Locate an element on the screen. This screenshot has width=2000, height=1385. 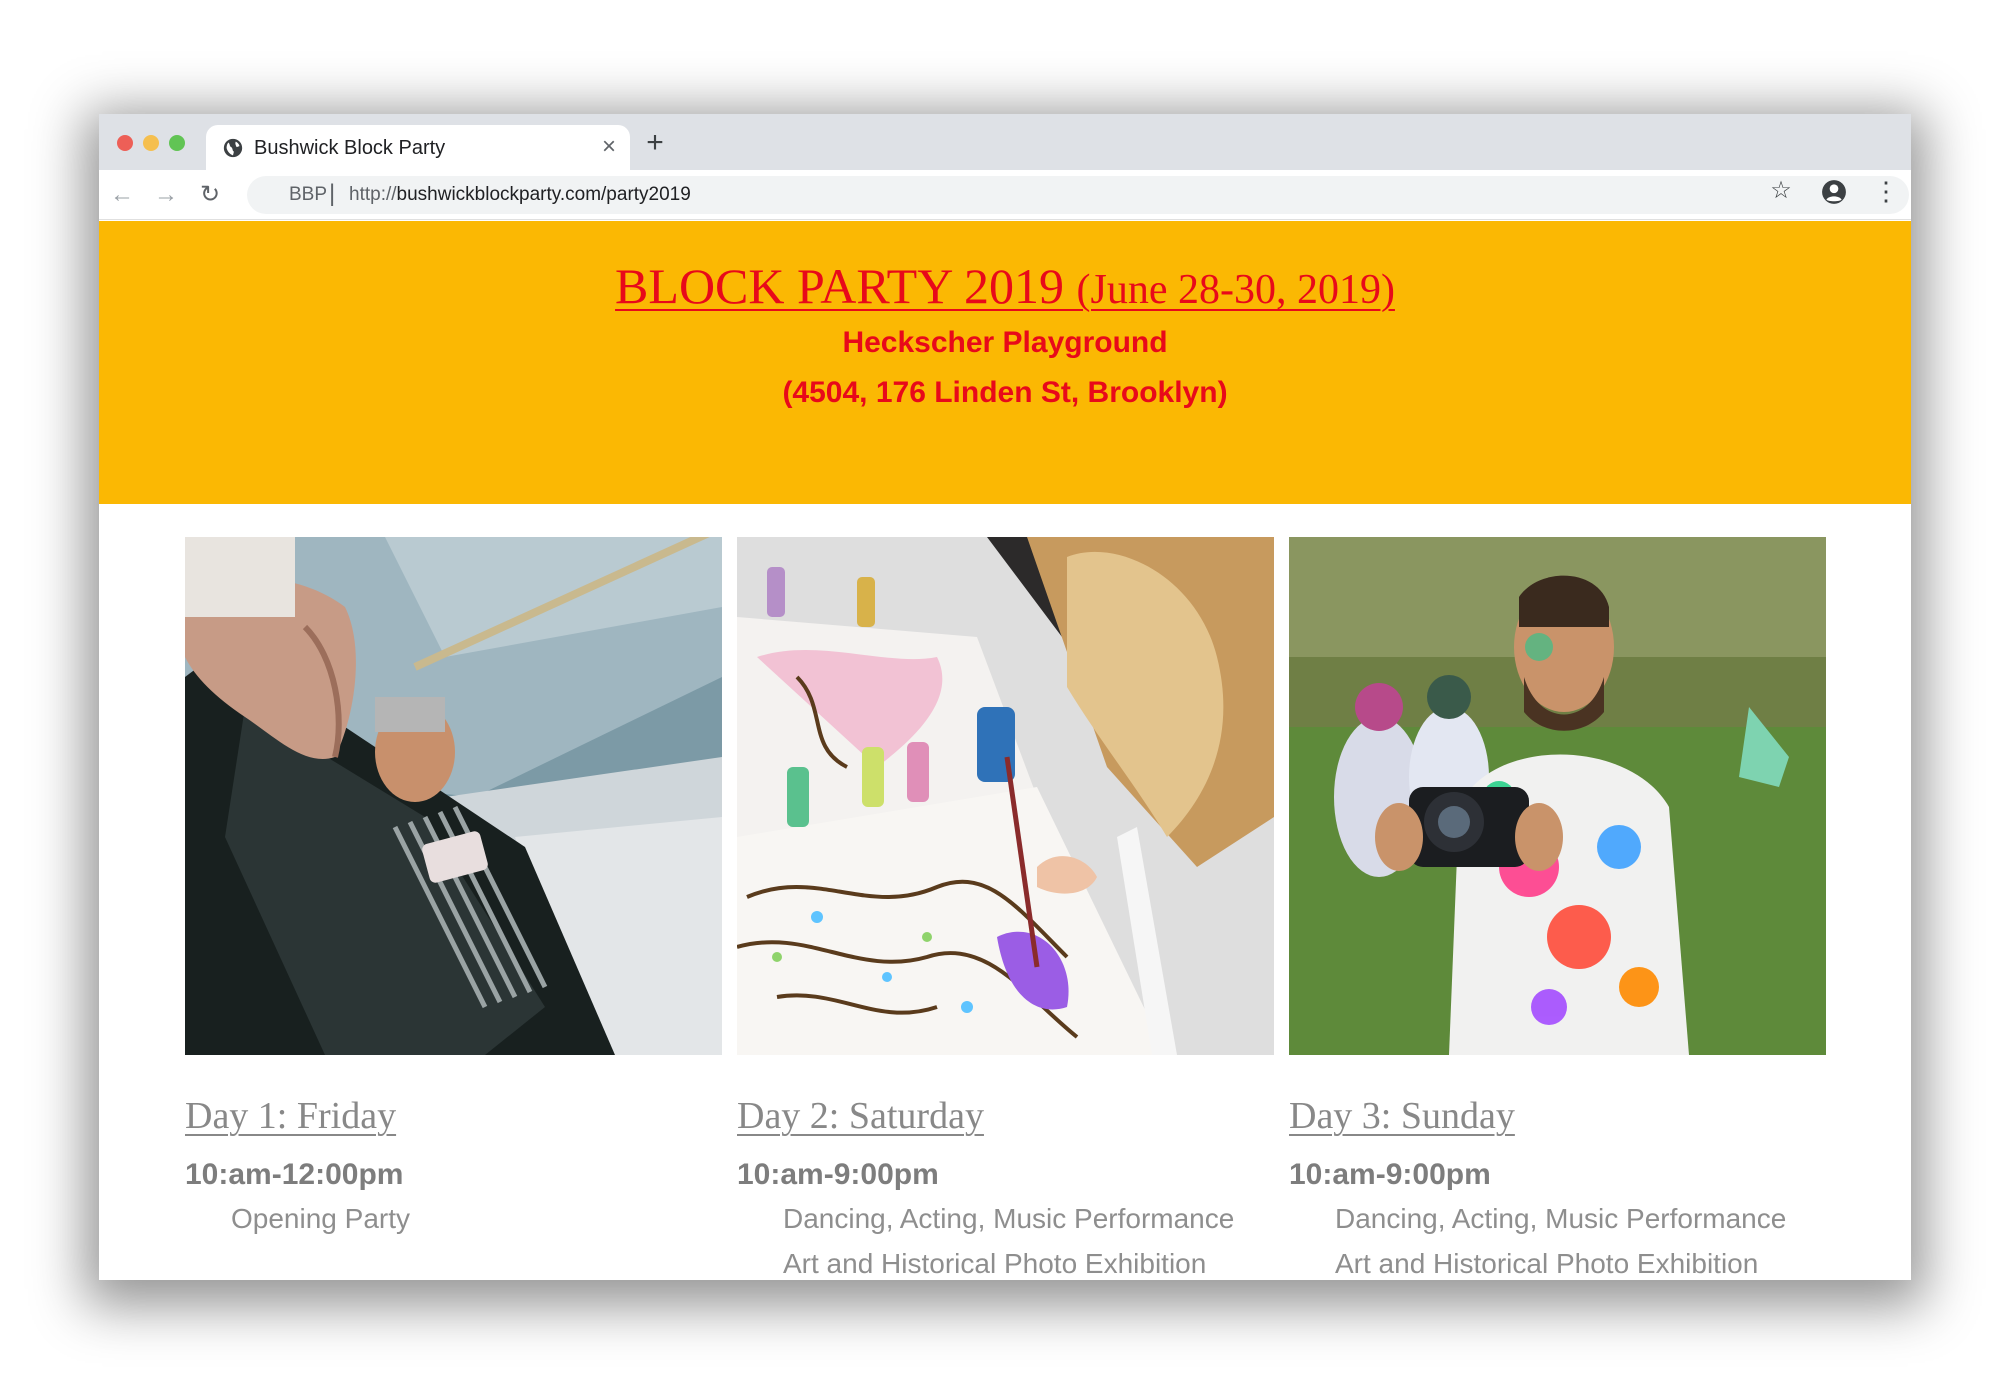
venue-address: (4504, 176 Linden St, Brooklyn) is located at coordinates (1005, 392).